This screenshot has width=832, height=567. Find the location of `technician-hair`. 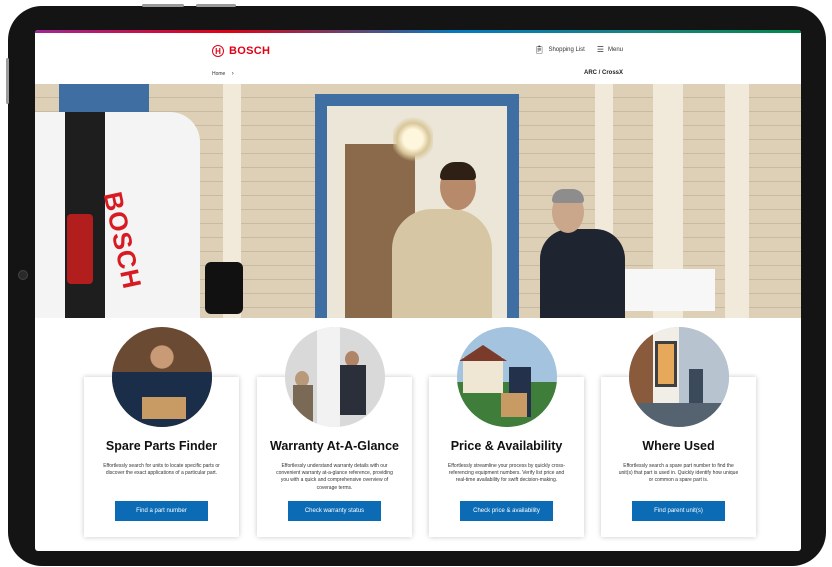

technician-hair is located at coordinates (568, 196).